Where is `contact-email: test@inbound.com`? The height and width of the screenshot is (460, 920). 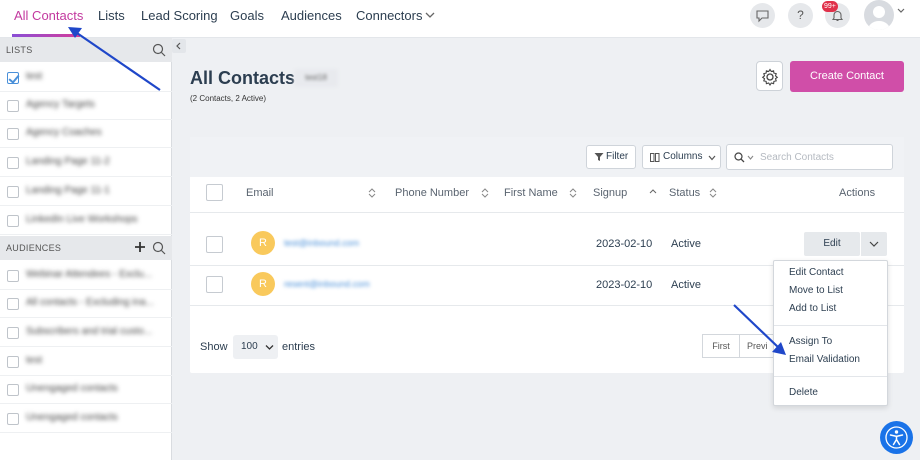
contact-email: test@inbound.com is located at coordinates (321, 243).